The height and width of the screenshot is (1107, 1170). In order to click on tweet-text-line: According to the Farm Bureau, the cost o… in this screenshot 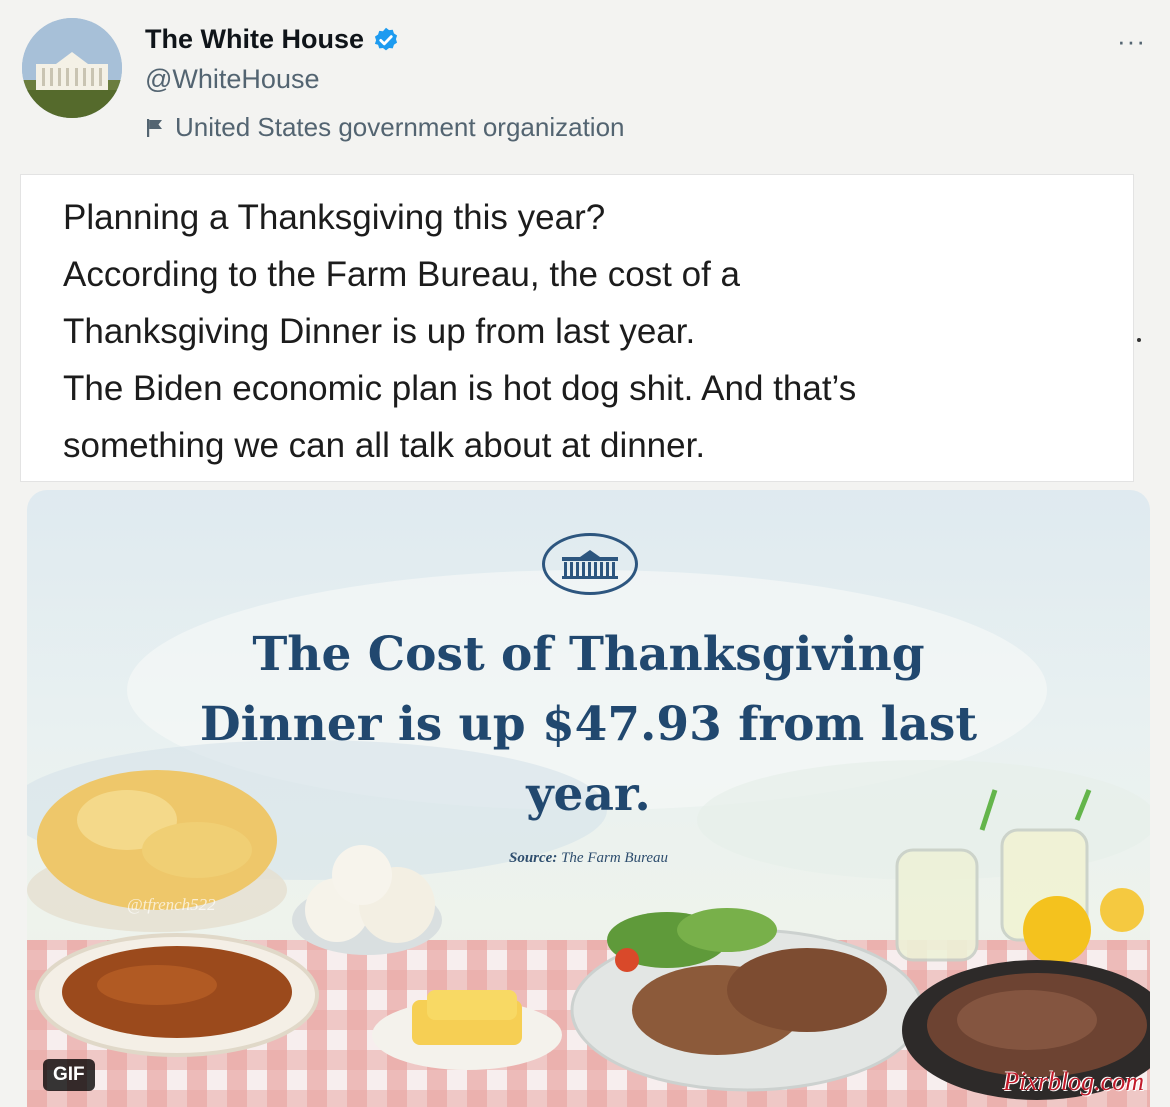, I will do `click(402, 274)`.